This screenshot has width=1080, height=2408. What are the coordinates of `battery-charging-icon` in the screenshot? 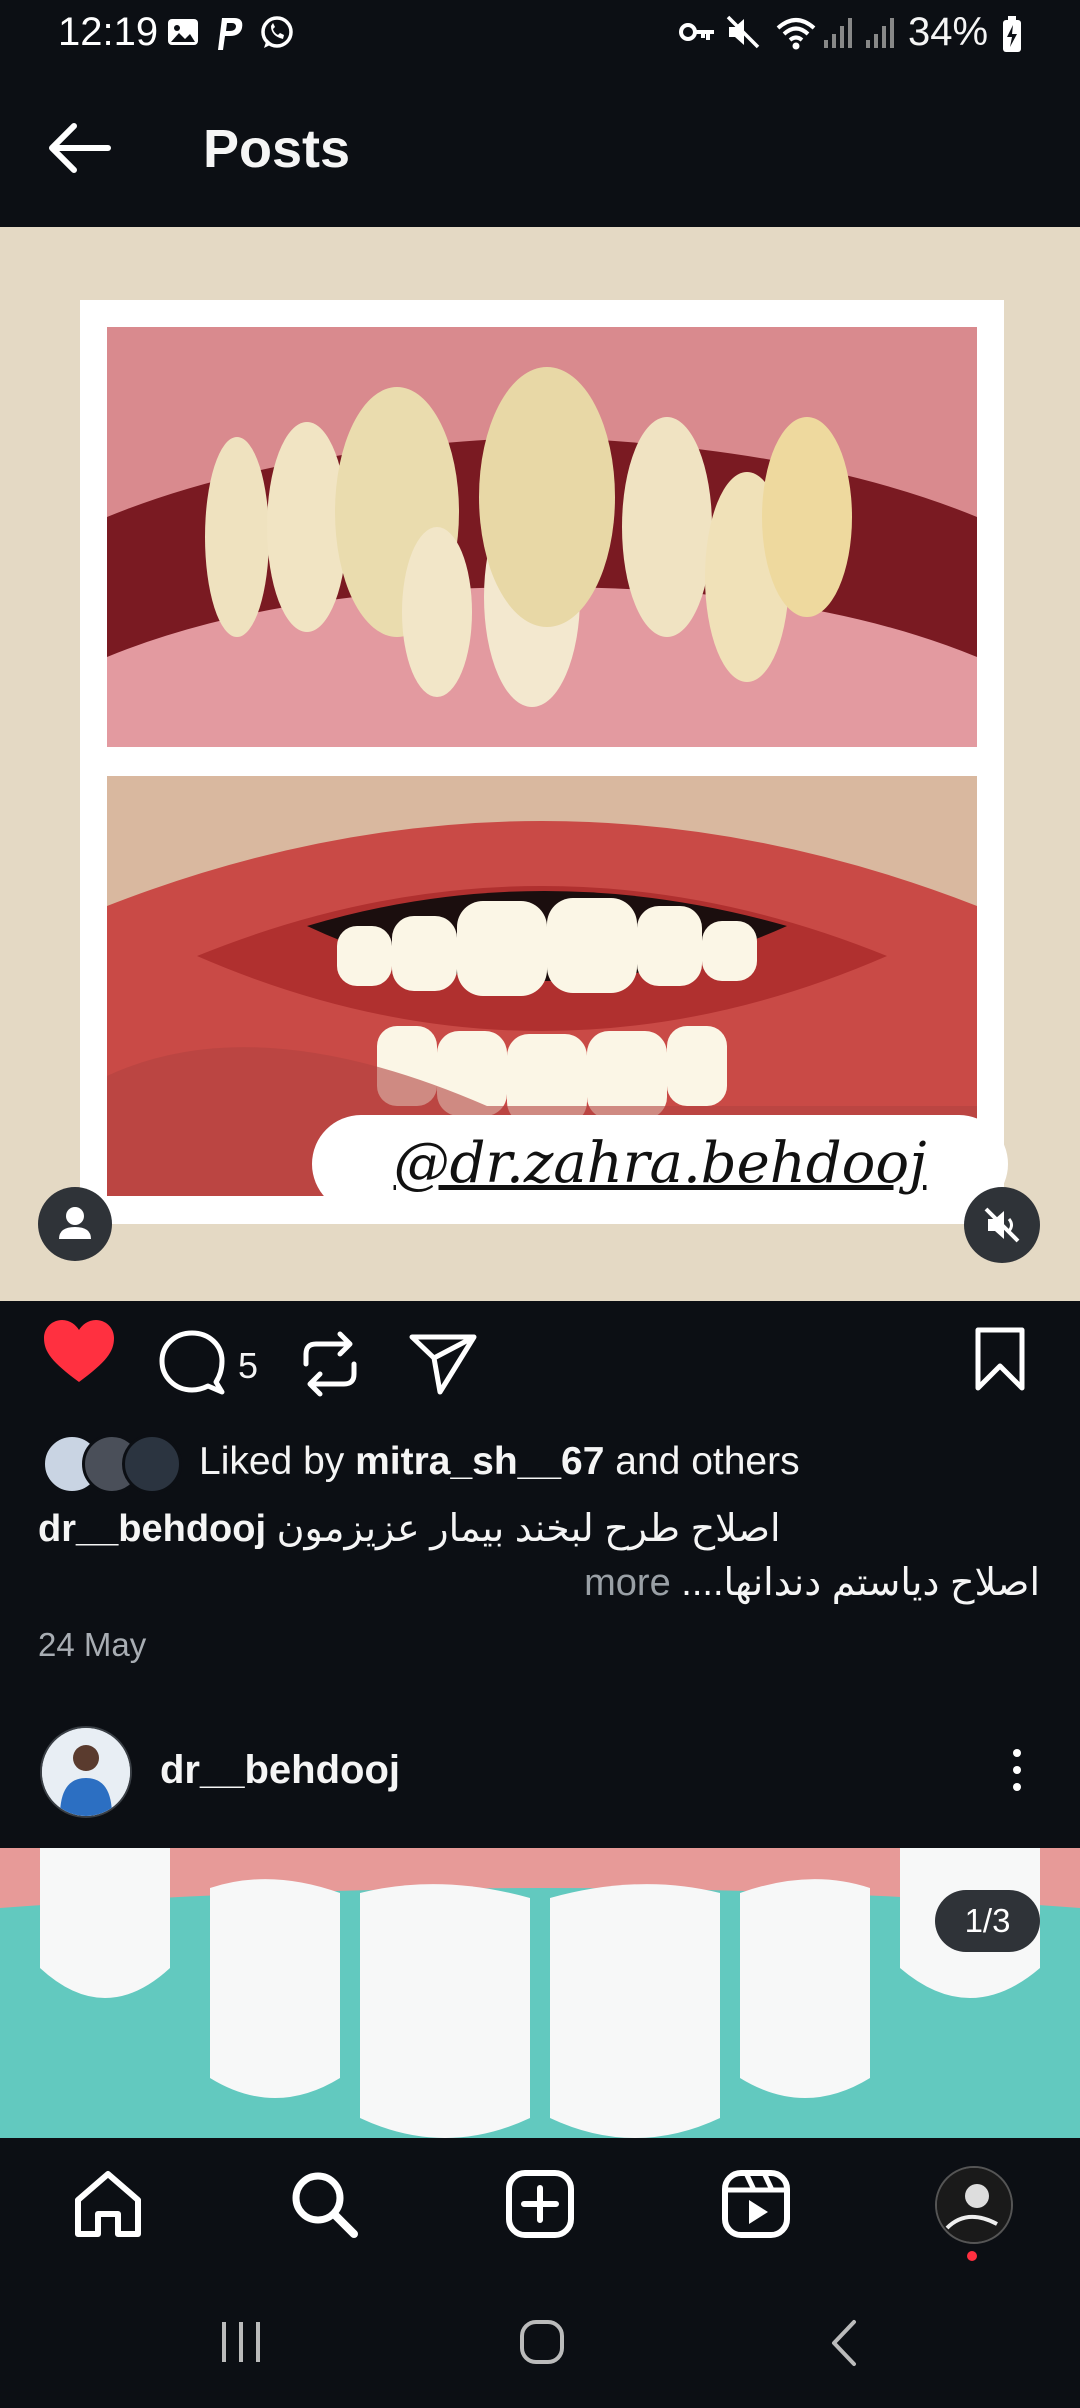 It's located at (1012, 34).